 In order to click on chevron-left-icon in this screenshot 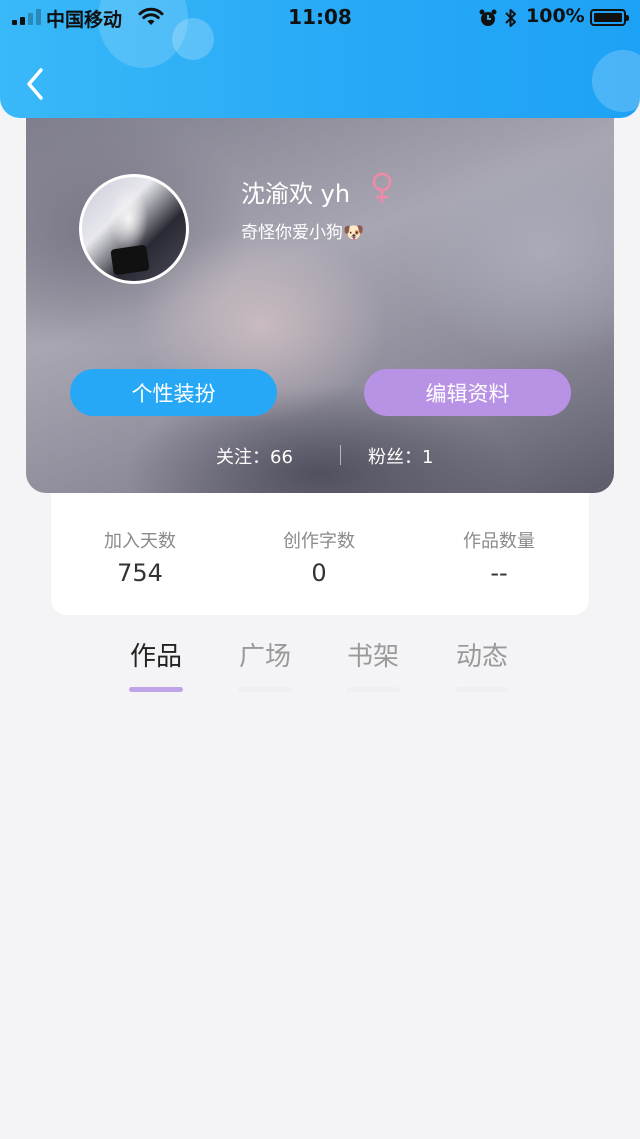, I will do `click(35, 84)`.